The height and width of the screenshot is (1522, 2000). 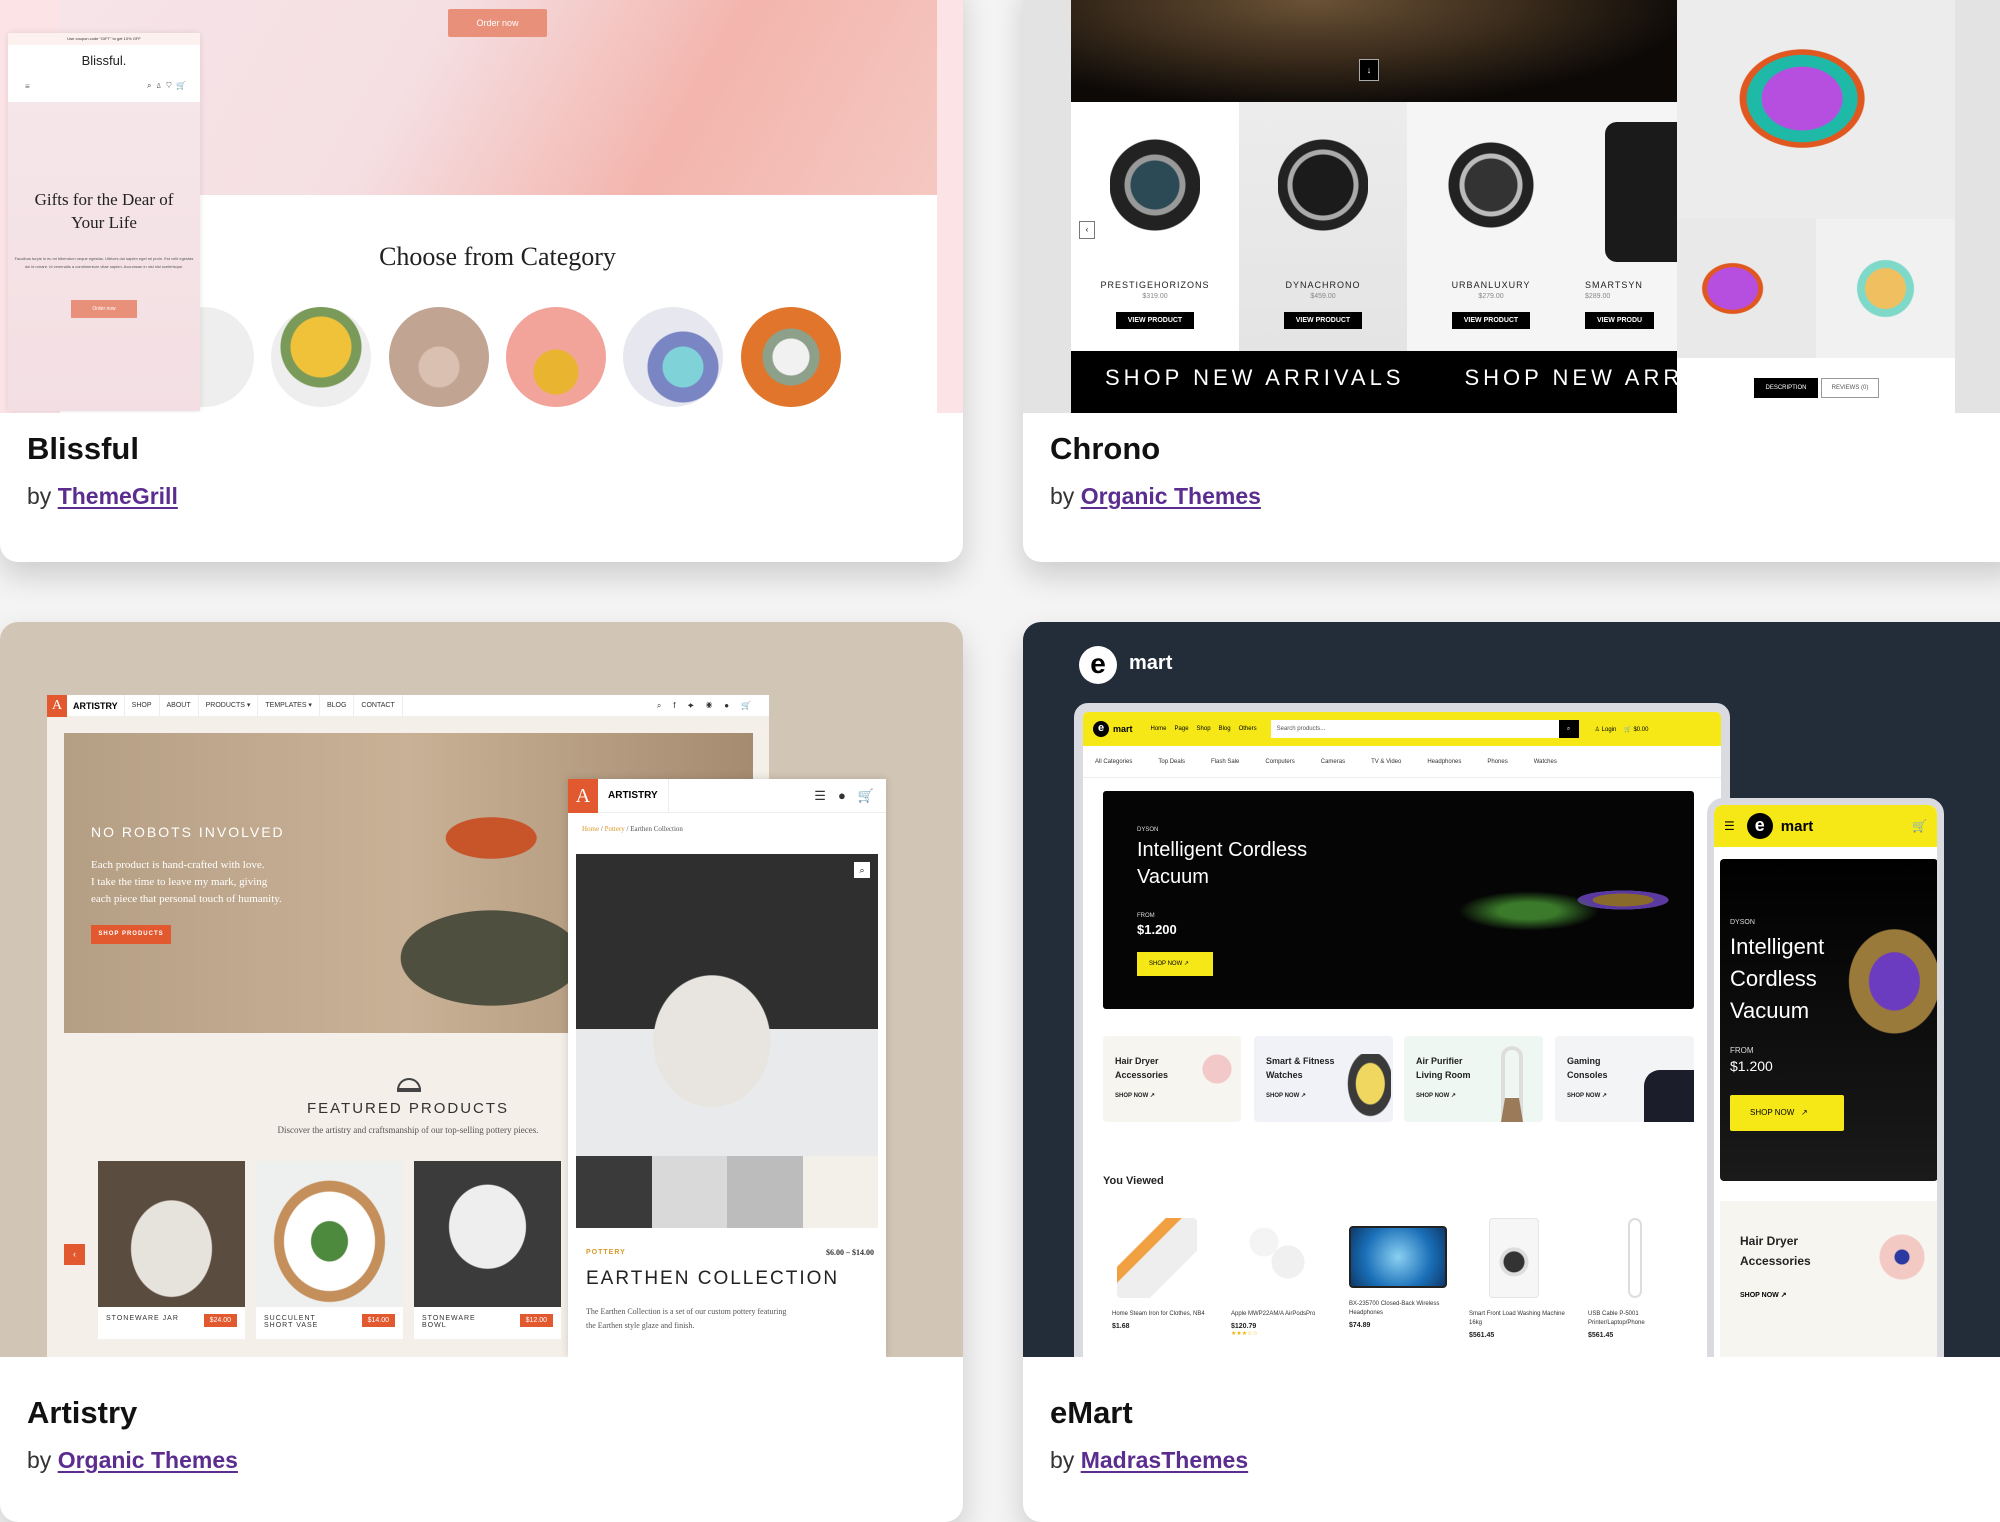 I want to click on product-card: URBANLUXURY $279.00 VIEW PRODUCT, so click(x=1491, y=226).